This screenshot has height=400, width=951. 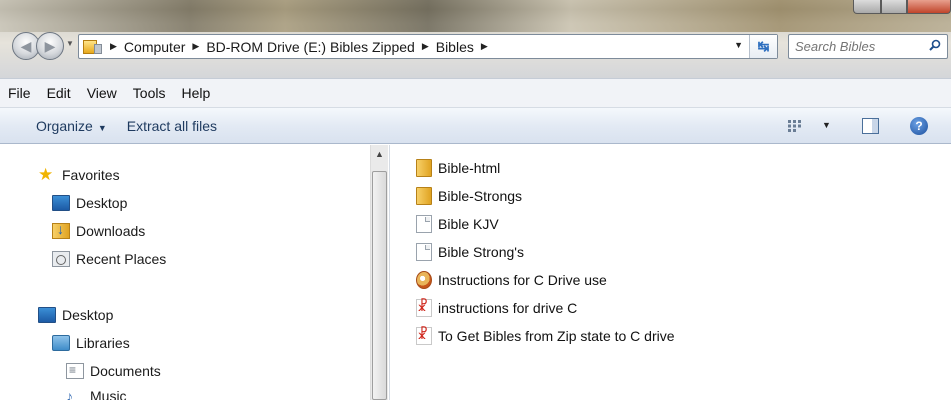 I want to click on forward-button: ▶, so click(x=50, y=46).